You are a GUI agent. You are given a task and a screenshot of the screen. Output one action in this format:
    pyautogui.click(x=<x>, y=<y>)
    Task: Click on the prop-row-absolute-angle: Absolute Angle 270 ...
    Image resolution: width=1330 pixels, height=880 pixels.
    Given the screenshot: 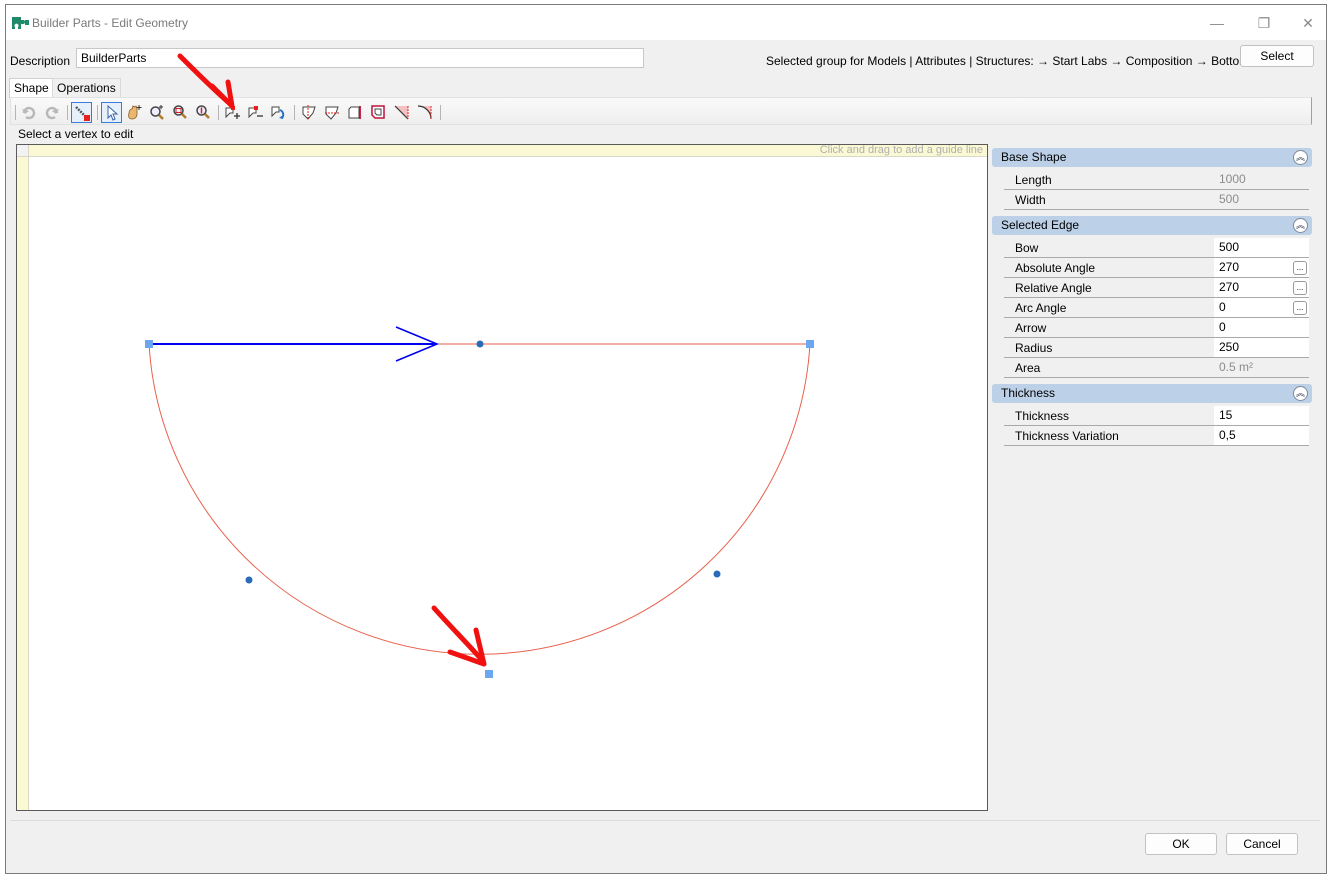 What is the action you would take?
    pyautogui.click(x=1156, y=268)
    